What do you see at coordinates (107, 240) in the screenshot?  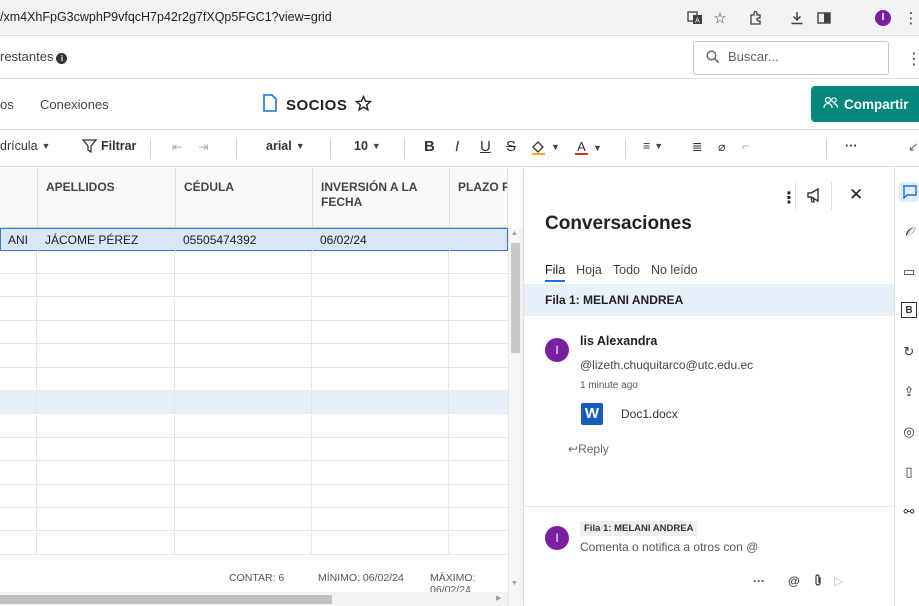 I see `cell: JÁCOME PÉREZ` at bounding box center [107, 240].